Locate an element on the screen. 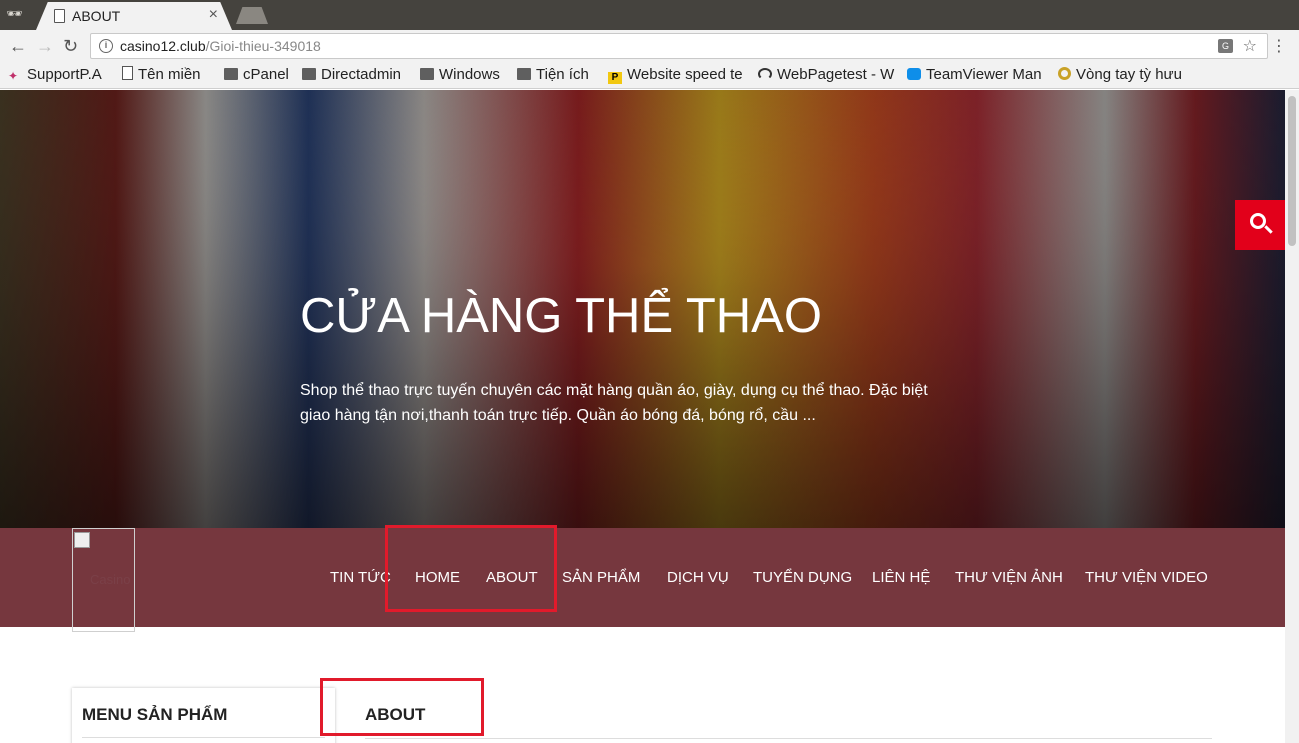  logo-alt-text: Casino is located at coordinates (110, 579).